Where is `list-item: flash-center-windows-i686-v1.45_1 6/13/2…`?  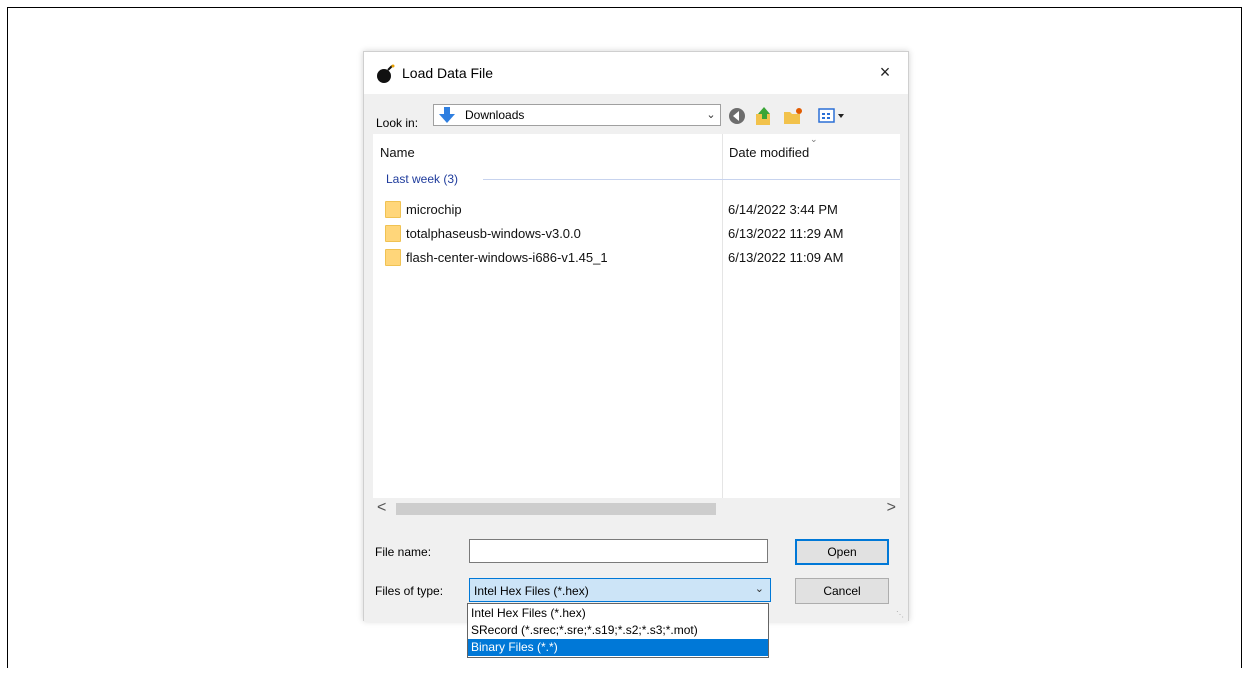 list-item: flash-center-windows-i686-v1.45_1 6/13/2… is located at coordinates (636, 257).